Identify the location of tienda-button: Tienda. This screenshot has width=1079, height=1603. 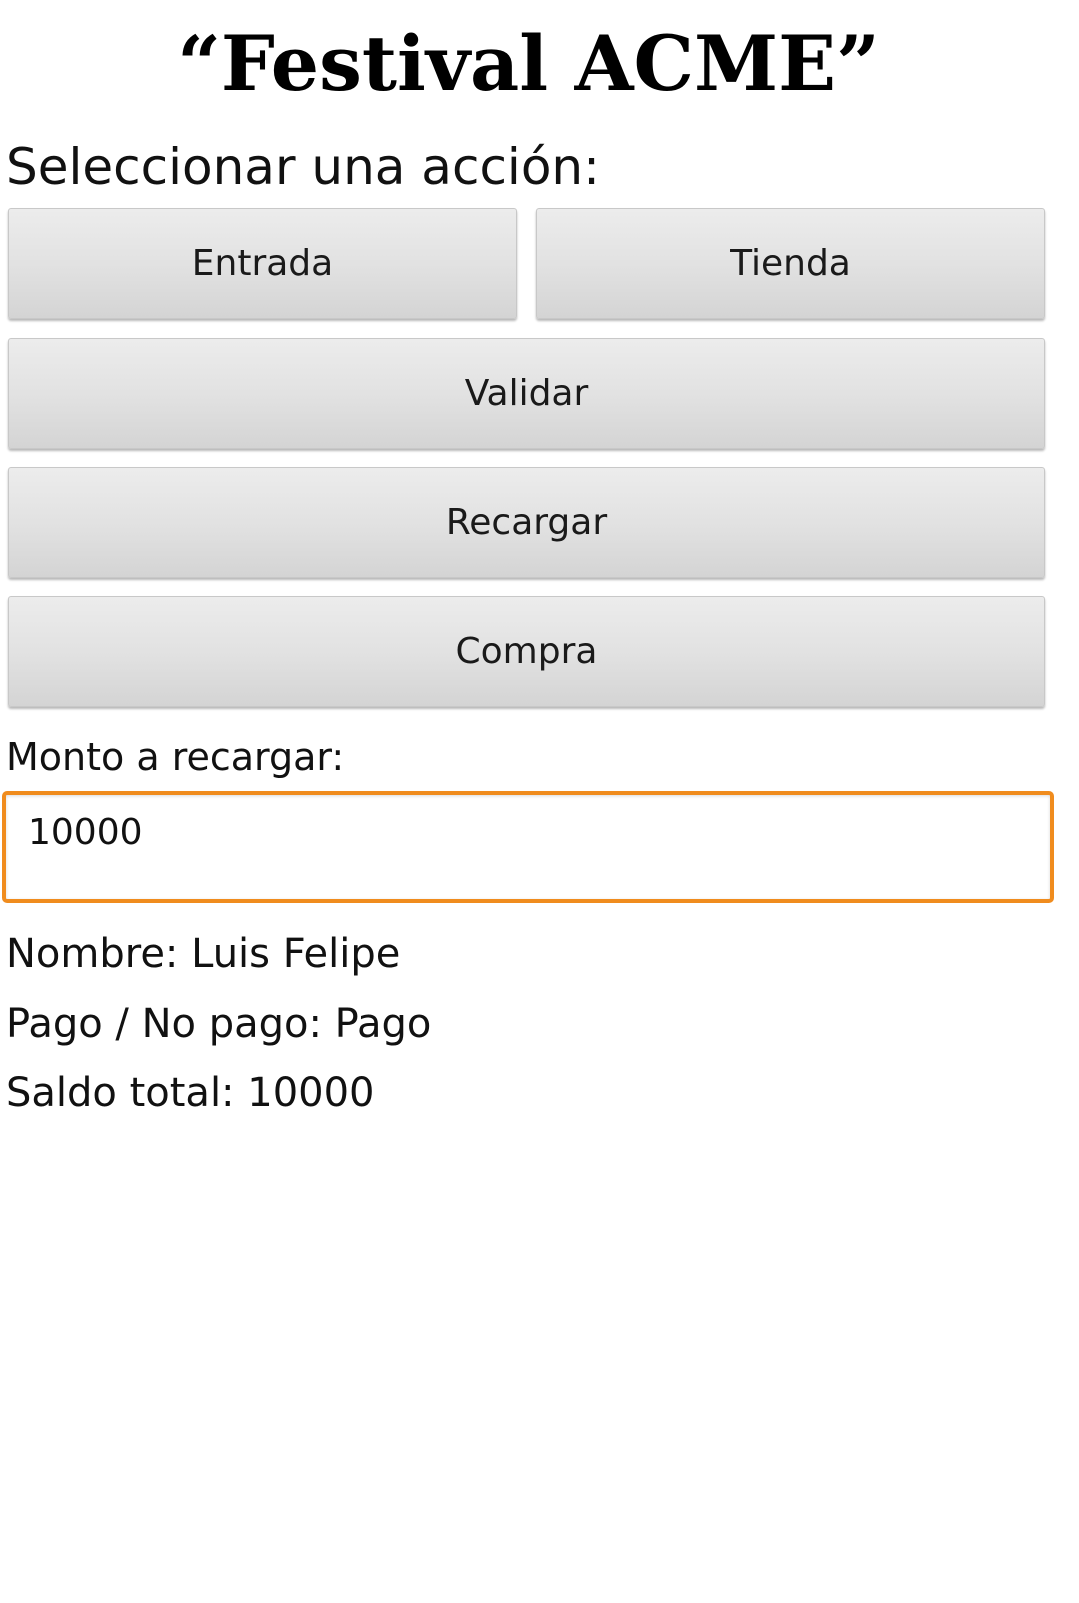
(790, 263).